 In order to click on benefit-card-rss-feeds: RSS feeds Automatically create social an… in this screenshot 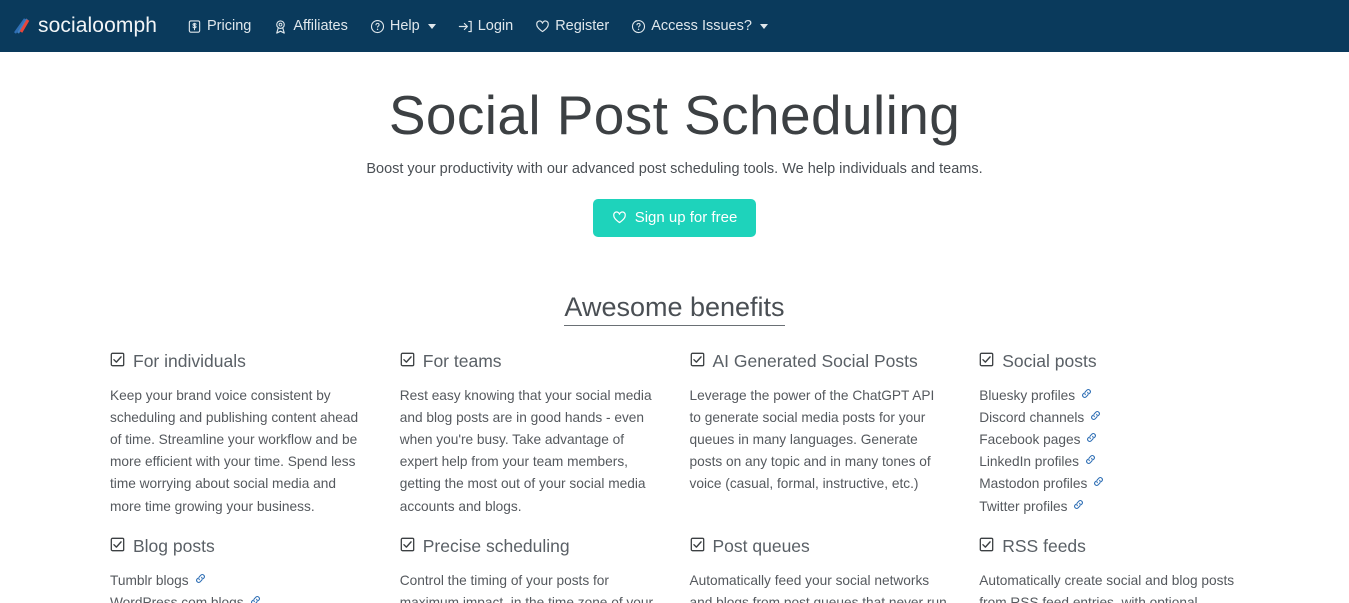, I will do `click(1109, 569)`.